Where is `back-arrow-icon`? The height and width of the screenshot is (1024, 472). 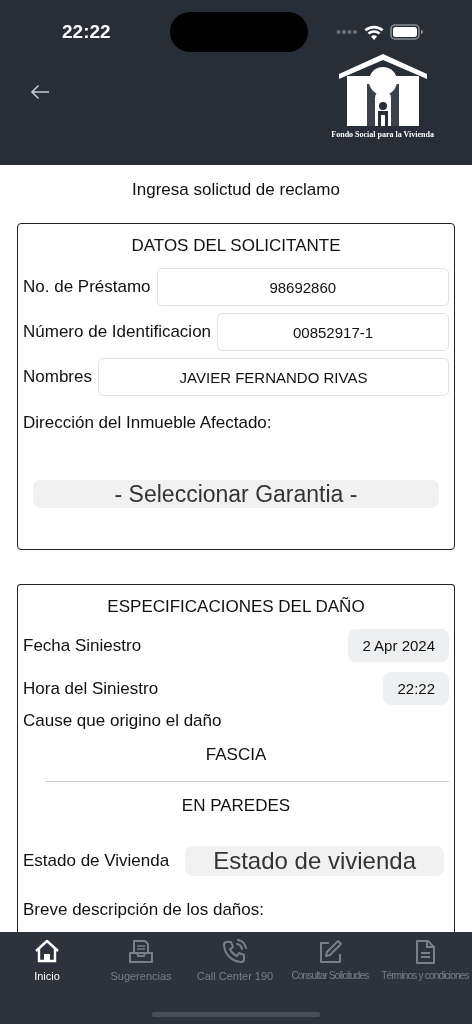 back-arrow-icon is located at coordinates (40, 92).